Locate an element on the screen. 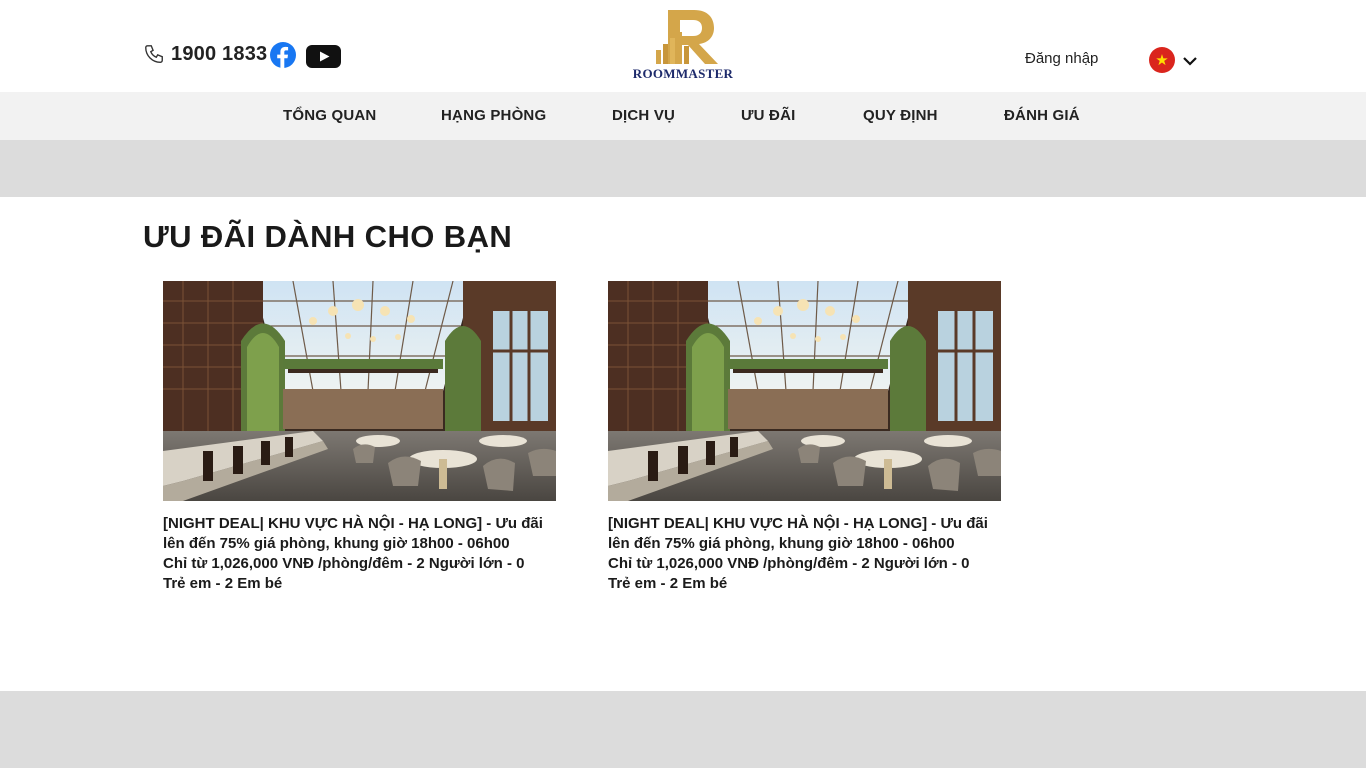 The width and height of the screenshot is (1366, 768). nav-item-offers: ƯU ĐÃI is located at coordinates (768, 115).